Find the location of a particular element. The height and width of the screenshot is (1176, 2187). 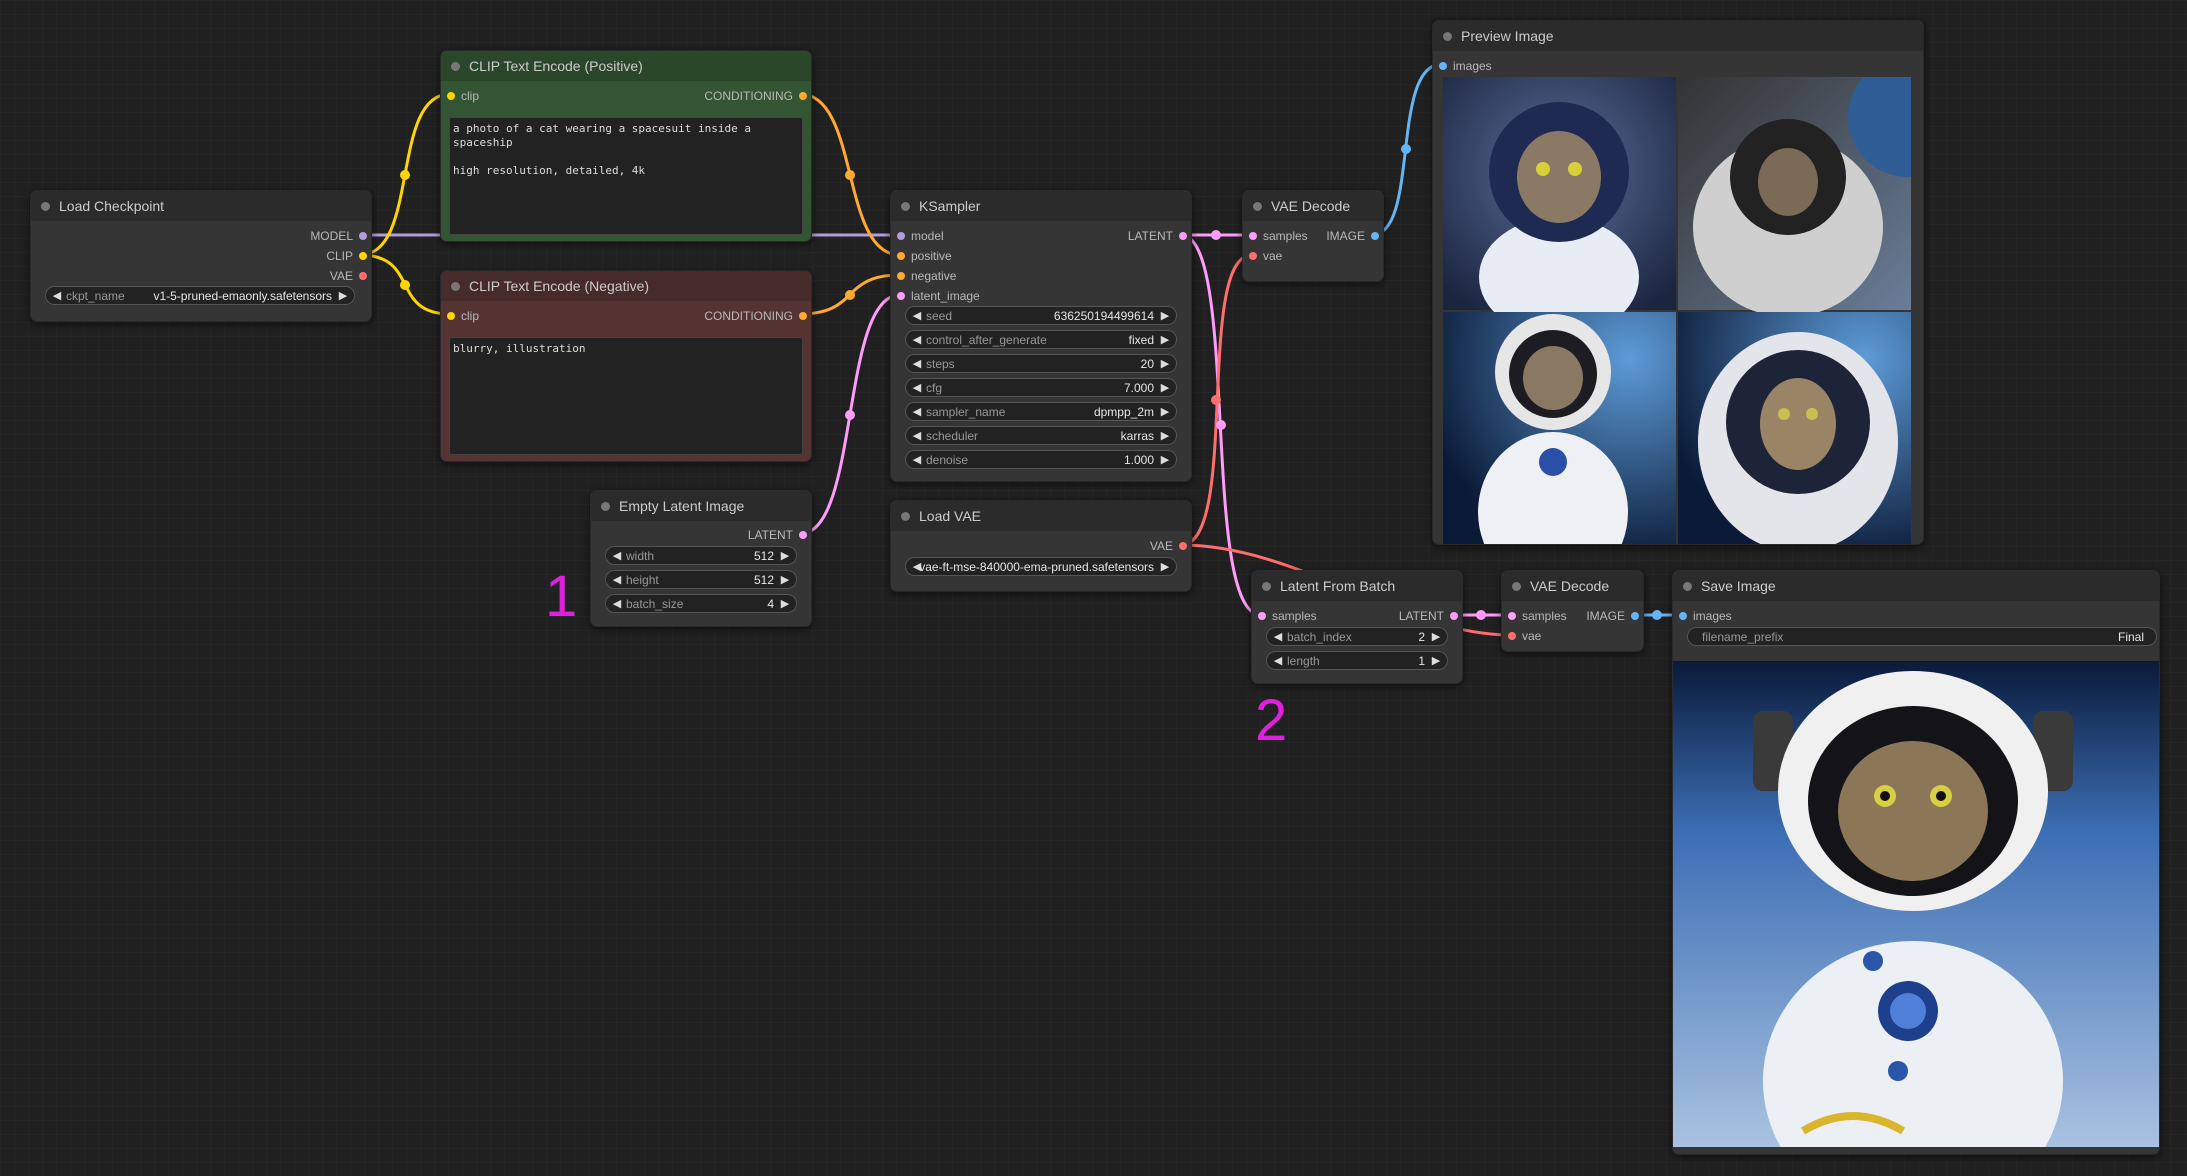

input-positive: positive is located at coordinates (924, 256).